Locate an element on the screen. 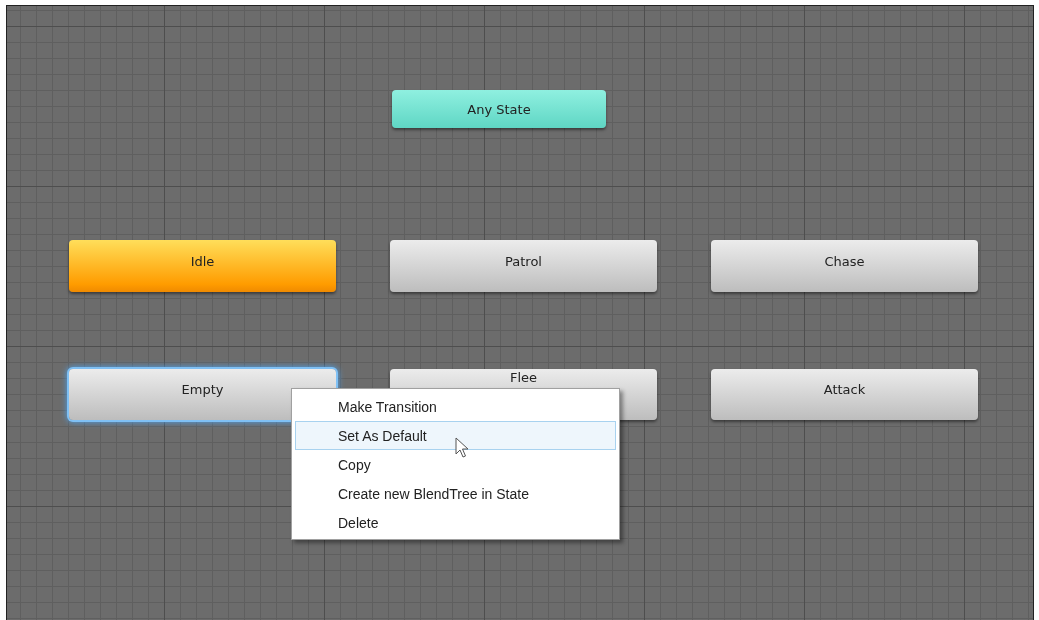  menu-item: Create new BlendTree in State is located at coordinates (455, 493).